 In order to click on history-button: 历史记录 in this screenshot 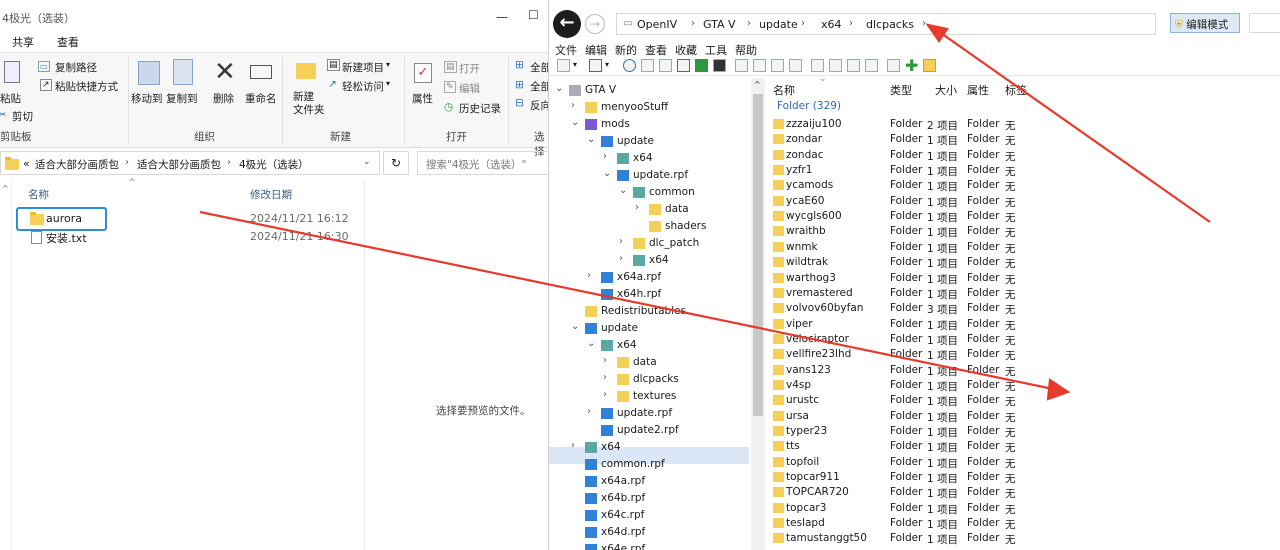, I will do `click(480, 108)`.